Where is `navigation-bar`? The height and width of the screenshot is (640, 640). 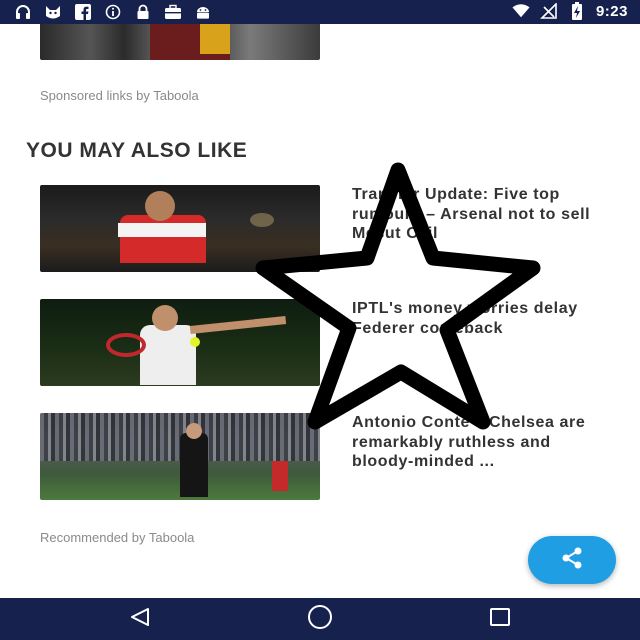
navigation-bar is located at coordinates (320, 619).